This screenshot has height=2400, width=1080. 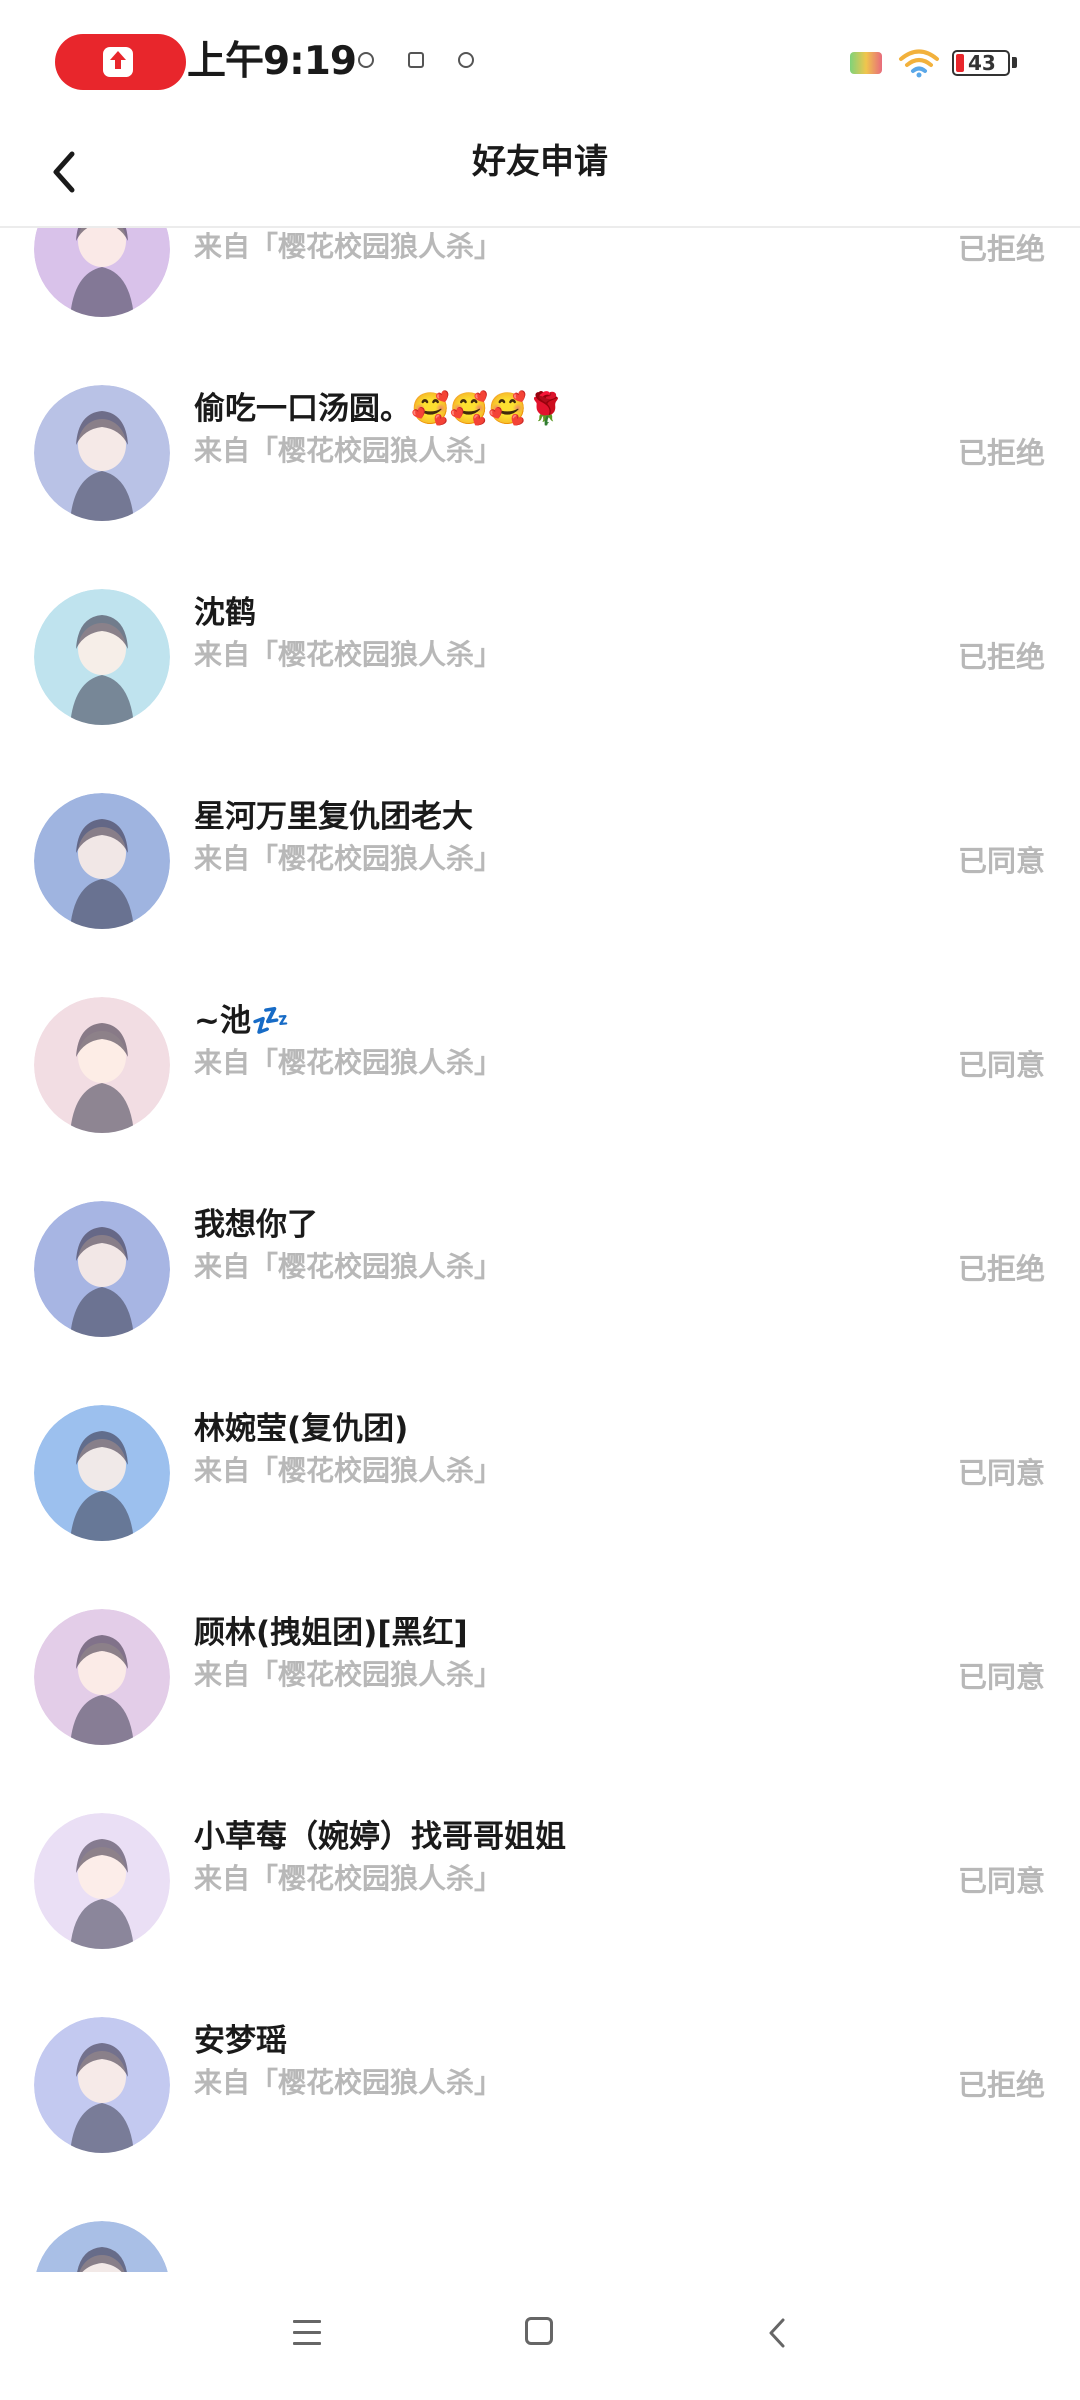 What do you see at coordinates (1014, 62) in the screenshot?
I see `battery-tip` at bounding box center [1014, 62].